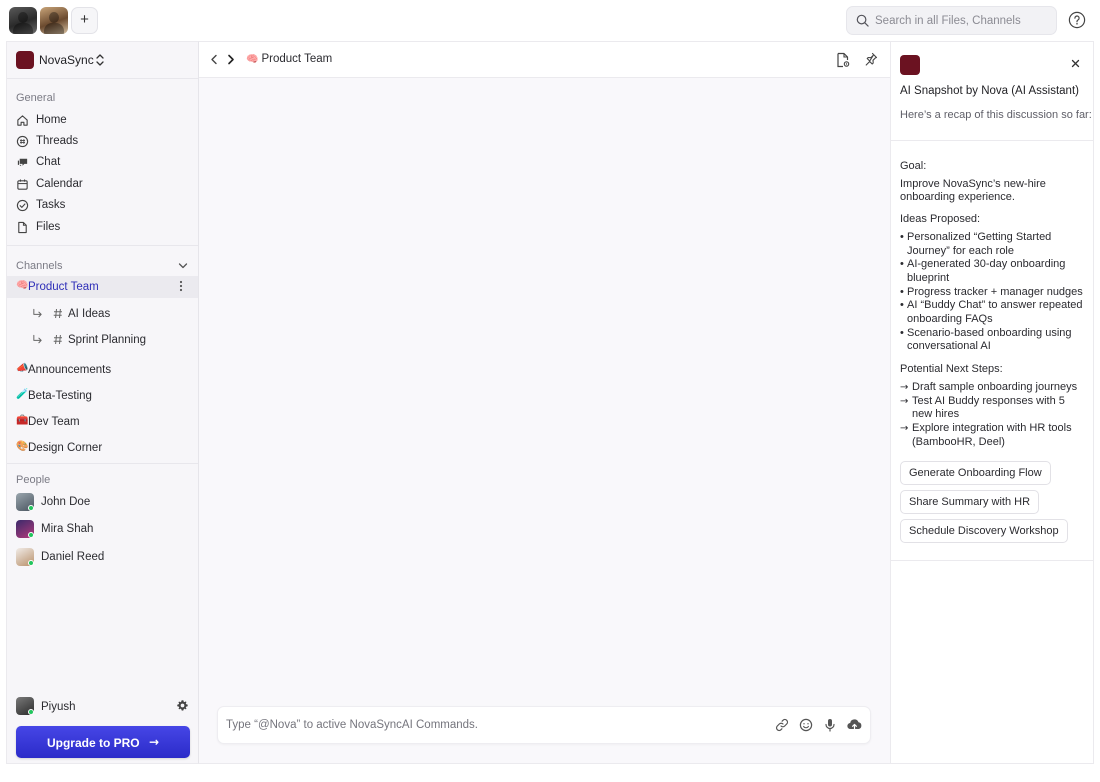  I want to click on channel-label: Design Corner, so click(65, 448).